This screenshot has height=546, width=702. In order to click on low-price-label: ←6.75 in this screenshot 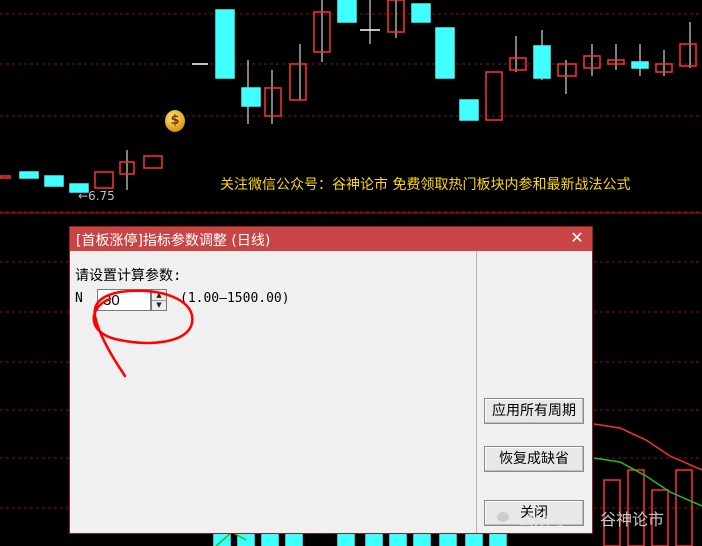, I will do `click(96, 196)`.